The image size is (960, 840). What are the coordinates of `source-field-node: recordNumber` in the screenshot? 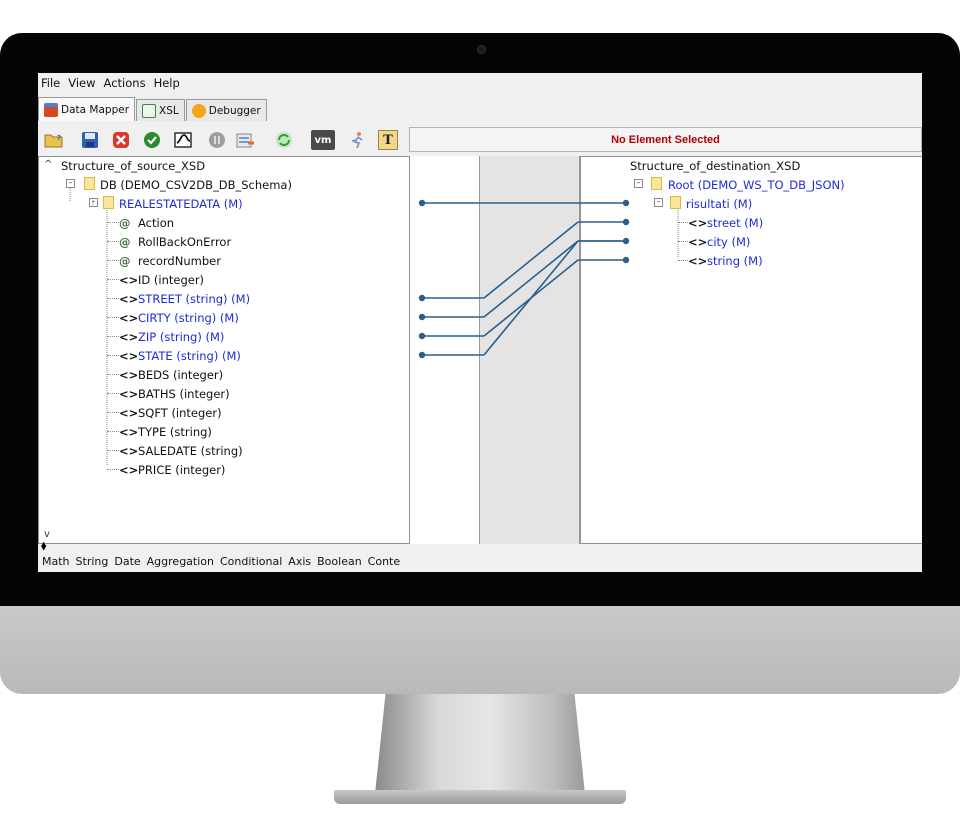 It's located at (179, 261).